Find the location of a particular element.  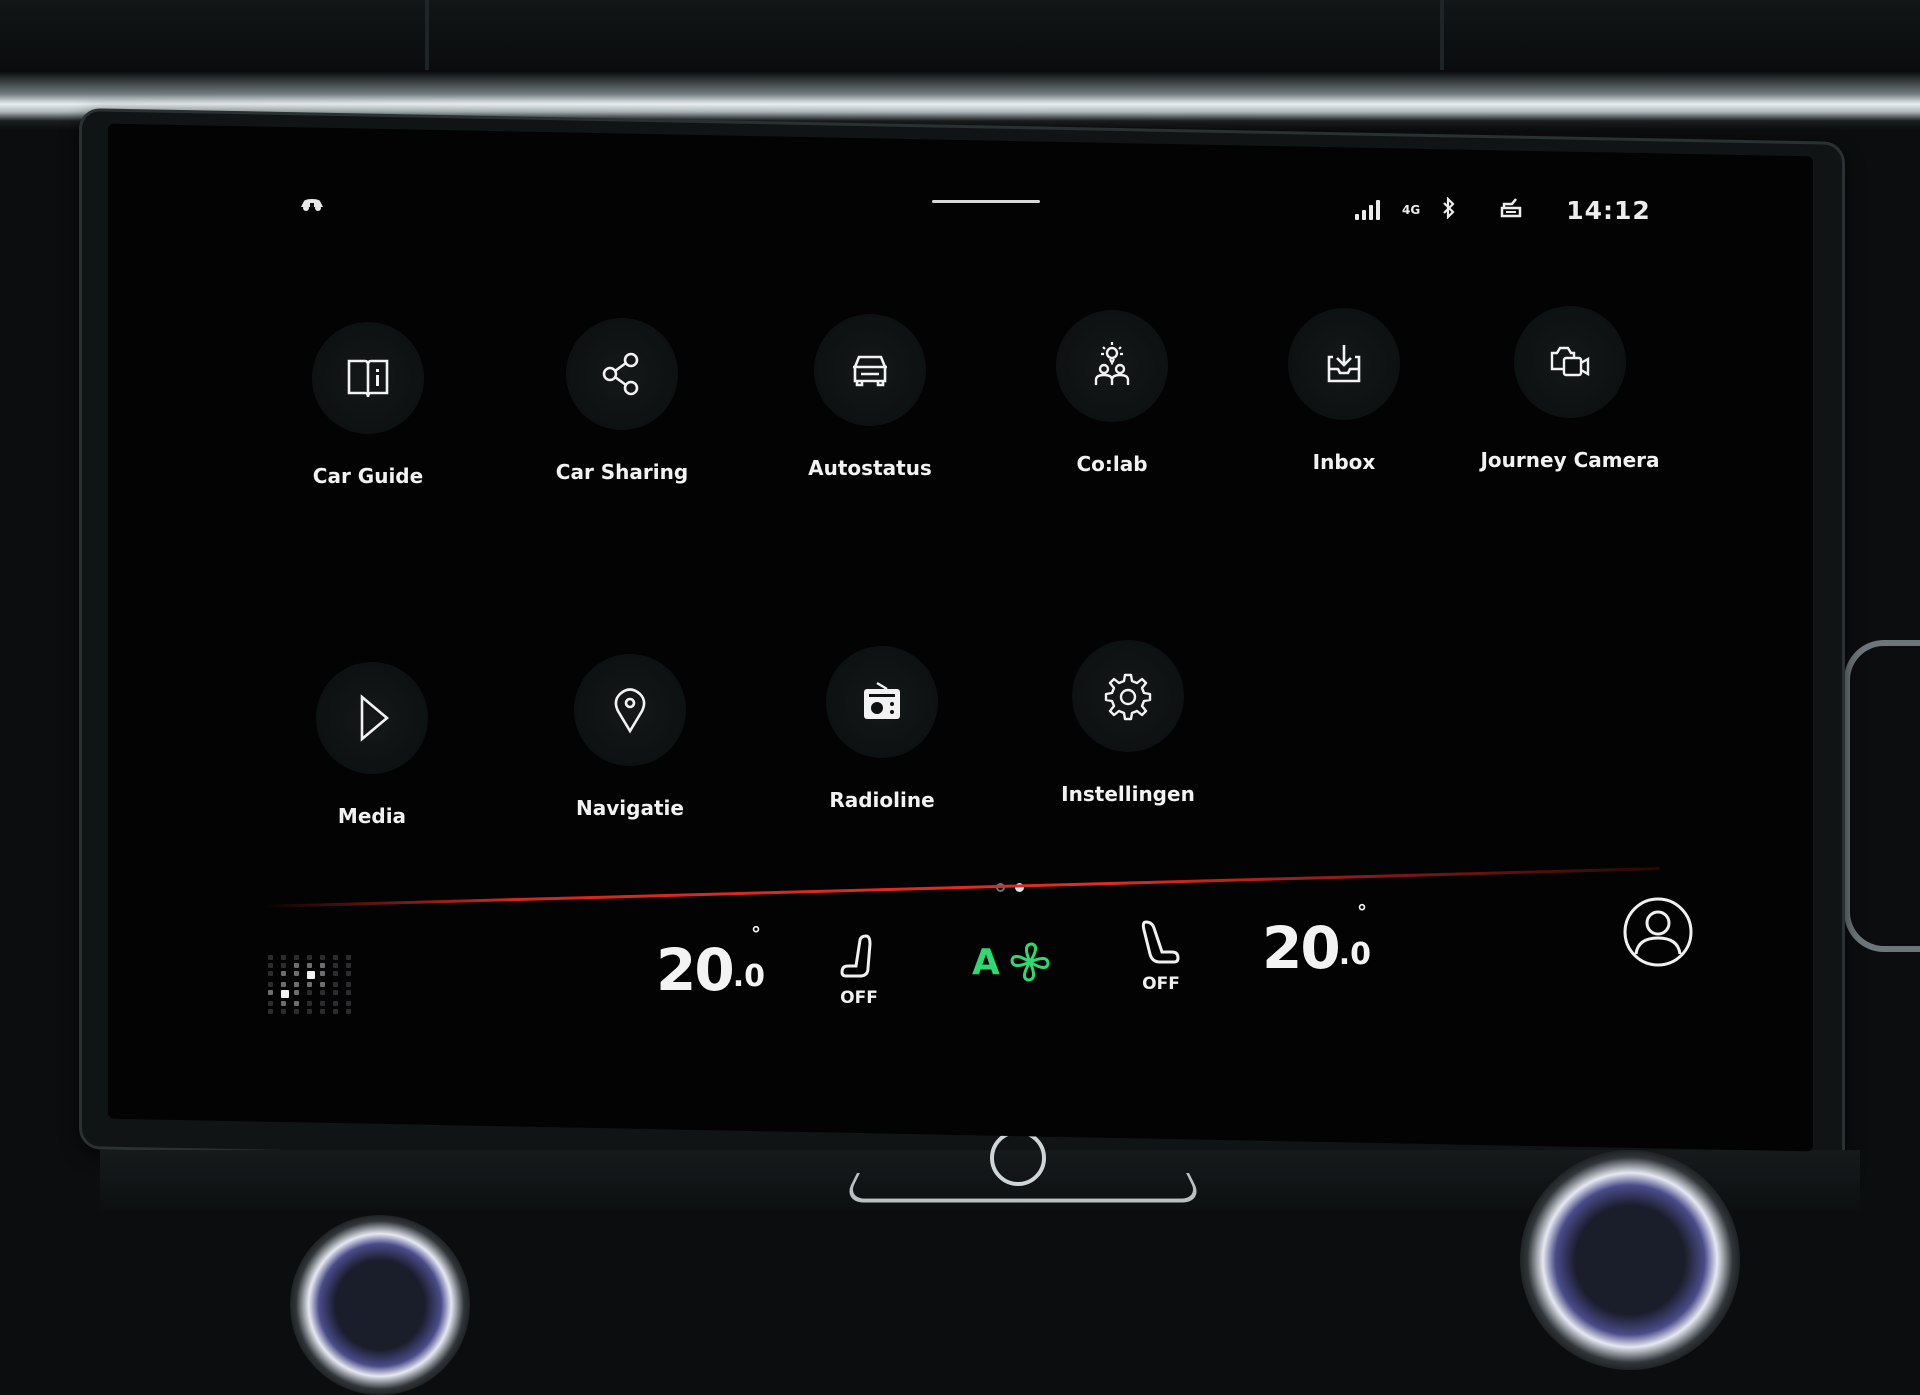

app-autostatus: Autostatus is located at coordinates (870, 397).